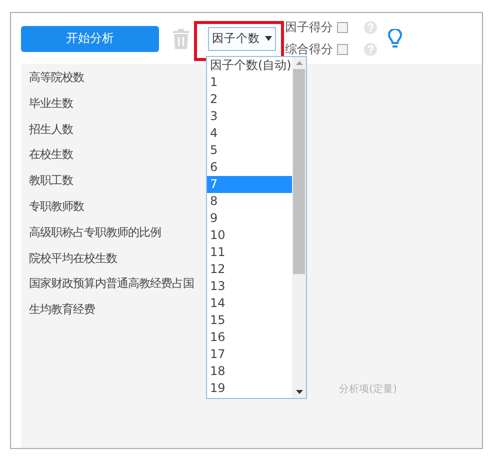  Describe the element at coordinates (249, 82) in the screenshot. I see `dropdown-option: 1` at that location.